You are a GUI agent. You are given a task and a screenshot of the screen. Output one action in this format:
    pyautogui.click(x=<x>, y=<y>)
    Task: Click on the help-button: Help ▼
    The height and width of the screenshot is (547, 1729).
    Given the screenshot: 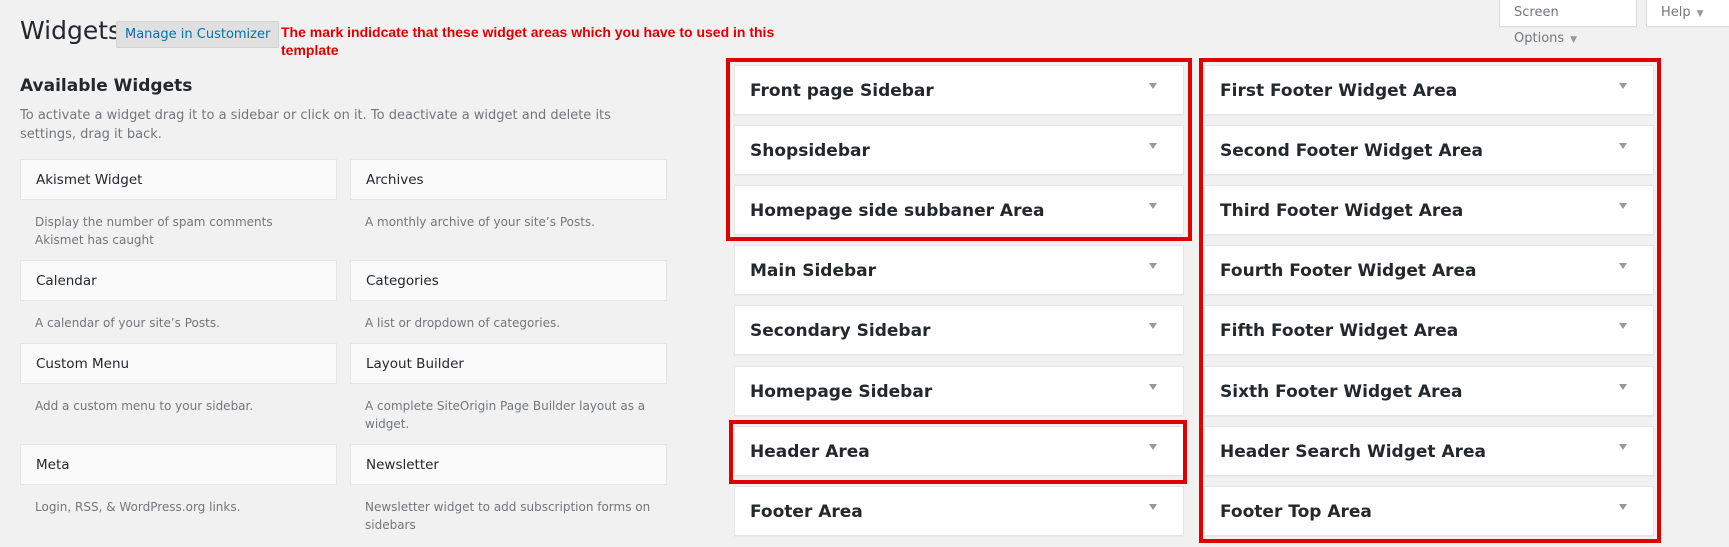 What is the action you would take?
    pyautogui.click(x=1687, y=13)
    